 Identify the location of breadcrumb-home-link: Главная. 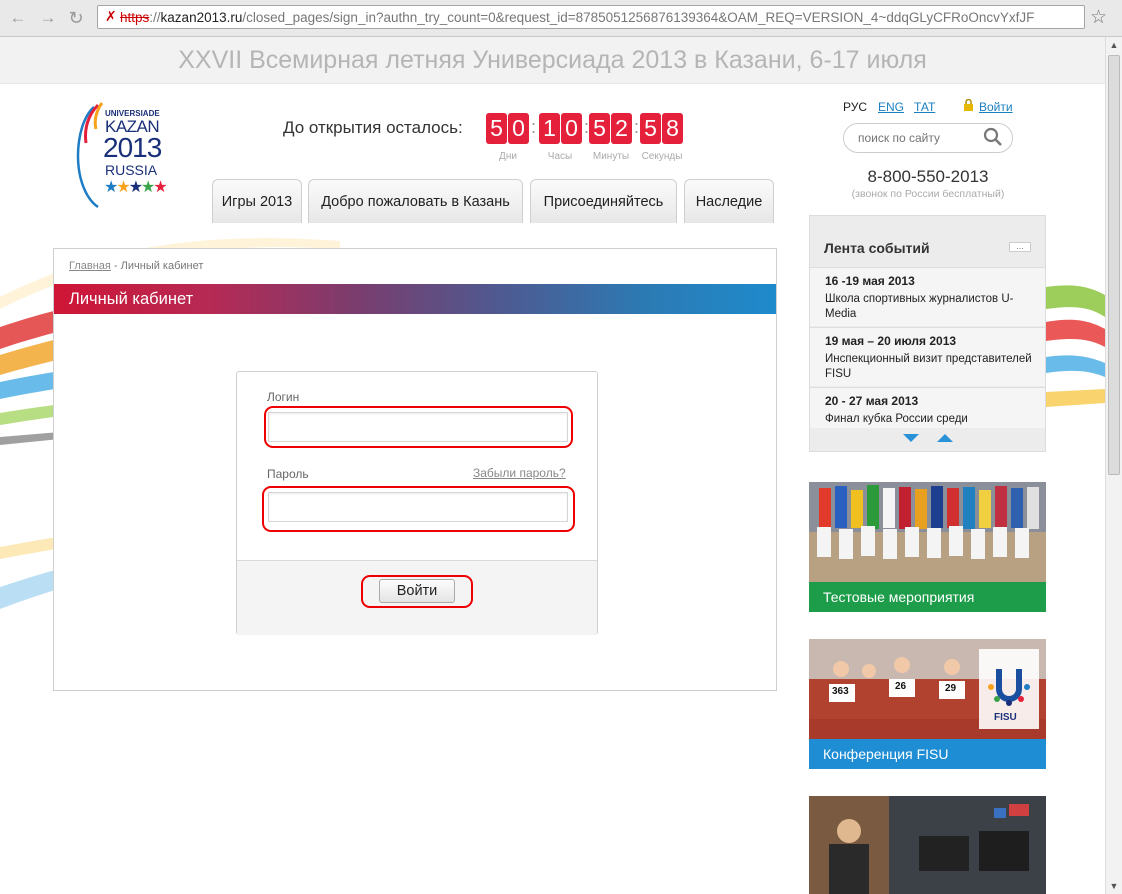
(90, 266).